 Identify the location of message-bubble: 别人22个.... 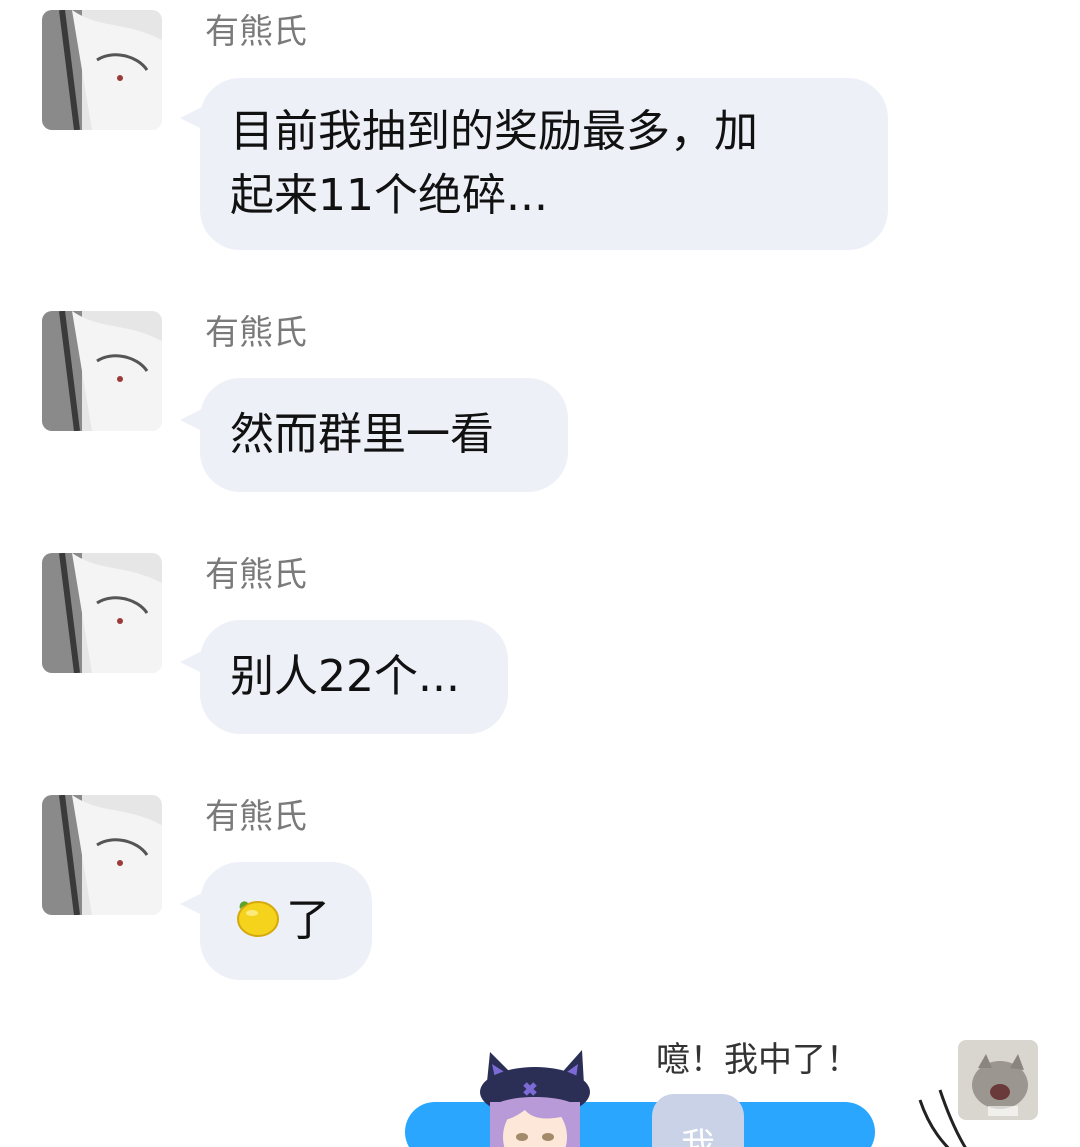
(354, 677).